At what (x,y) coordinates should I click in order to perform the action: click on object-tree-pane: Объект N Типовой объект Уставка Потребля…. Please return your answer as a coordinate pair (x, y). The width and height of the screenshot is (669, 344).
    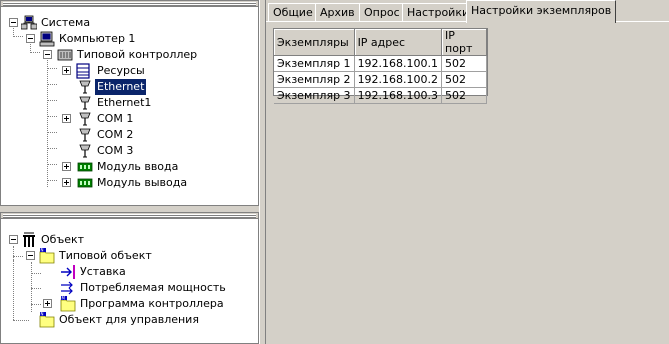
    Looking at the image, I should click on (129, 278).